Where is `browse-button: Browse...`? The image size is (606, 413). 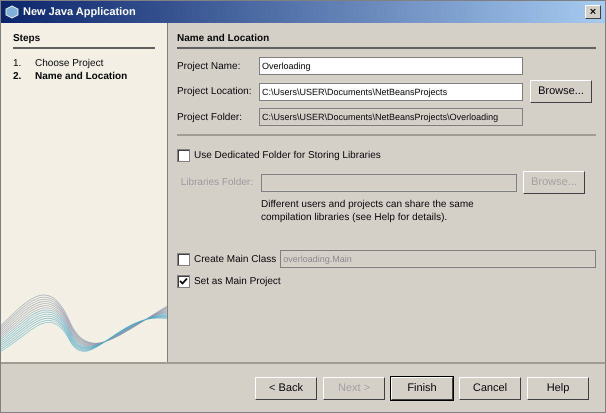 browse-button: Browse... is located at coordinates (561, 91).